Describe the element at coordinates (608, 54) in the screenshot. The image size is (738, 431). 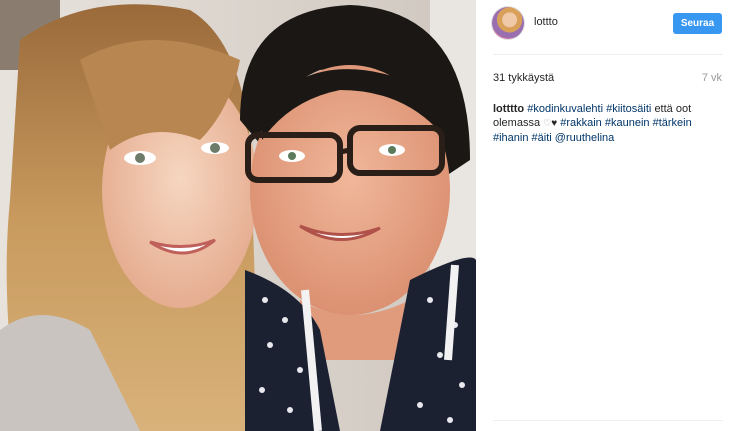
I see `header-divider` at that location.